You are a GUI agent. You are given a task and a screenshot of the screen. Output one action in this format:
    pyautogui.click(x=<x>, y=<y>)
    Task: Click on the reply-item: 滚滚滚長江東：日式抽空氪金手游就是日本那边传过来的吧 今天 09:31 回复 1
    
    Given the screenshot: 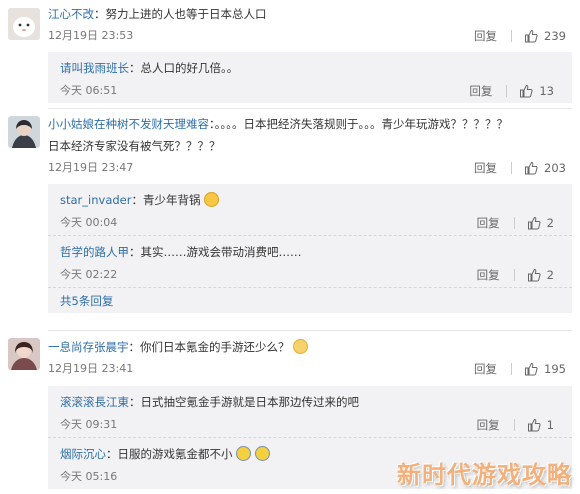 What is the action you would take?
    pyautogui.click(x=310, y=411)
    